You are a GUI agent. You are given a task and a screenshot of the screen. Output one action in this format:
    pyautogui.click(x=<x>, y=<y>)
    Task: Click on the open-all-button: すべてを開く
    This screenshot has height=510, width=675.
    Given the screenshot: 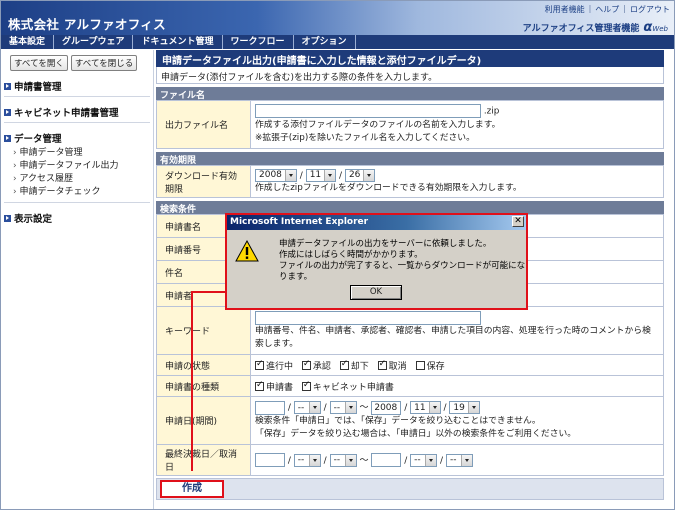 What is the action you would take?
    pyautogui.click(x=39, y=63)
    